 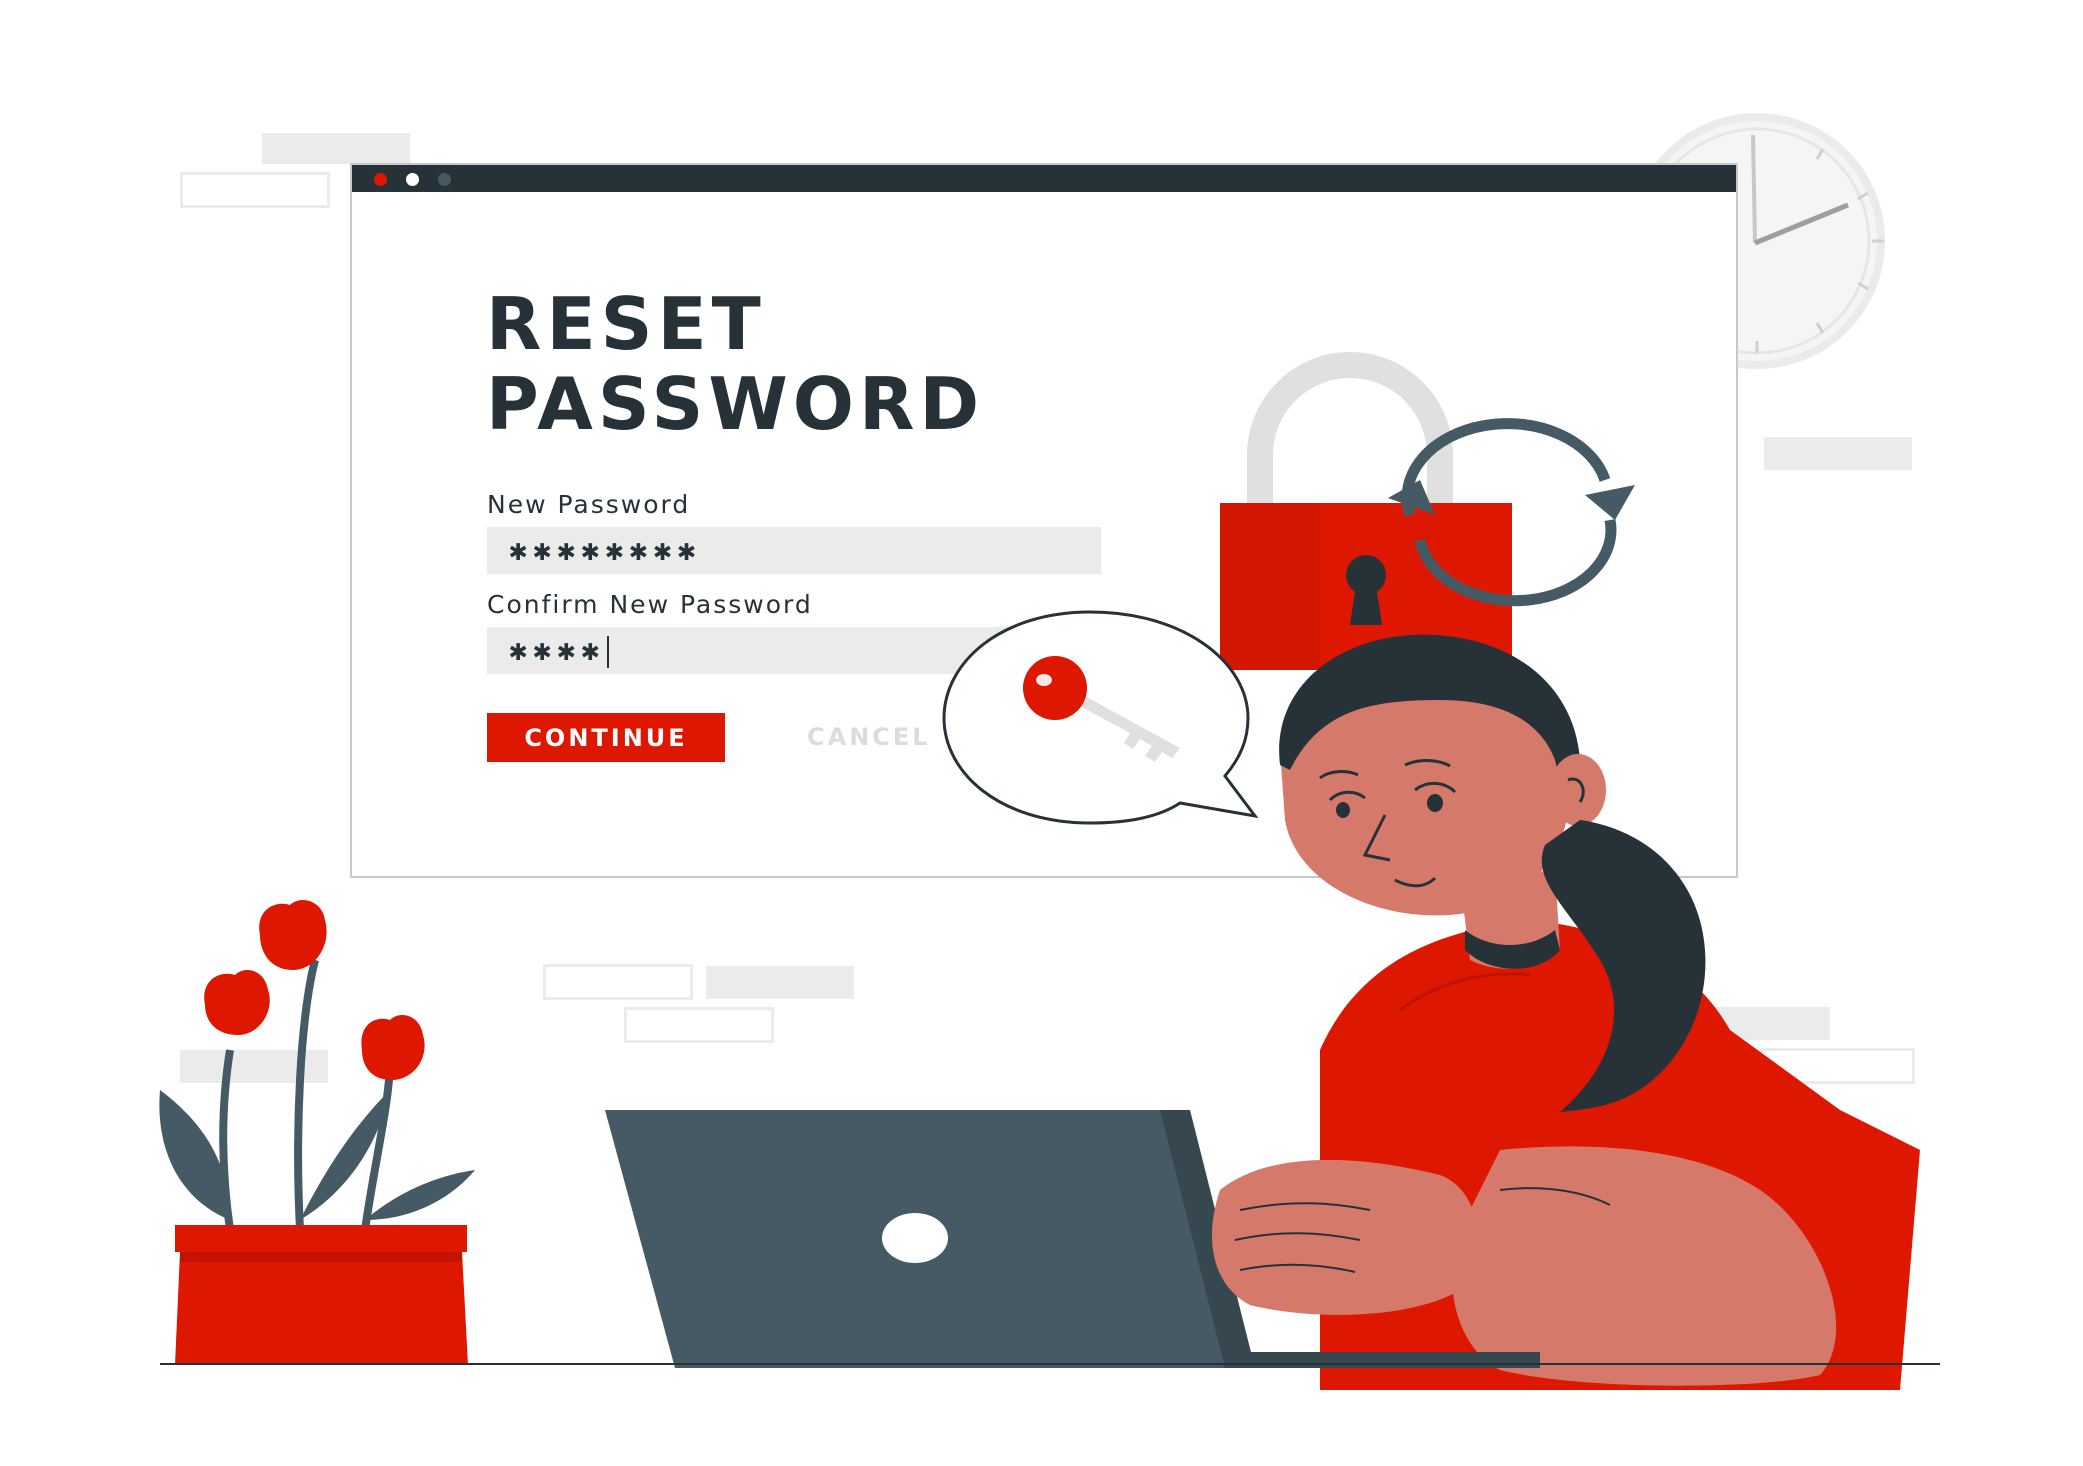 I want to click on confirm-password-label: Confirm New Password, so click(x=650, y=604).